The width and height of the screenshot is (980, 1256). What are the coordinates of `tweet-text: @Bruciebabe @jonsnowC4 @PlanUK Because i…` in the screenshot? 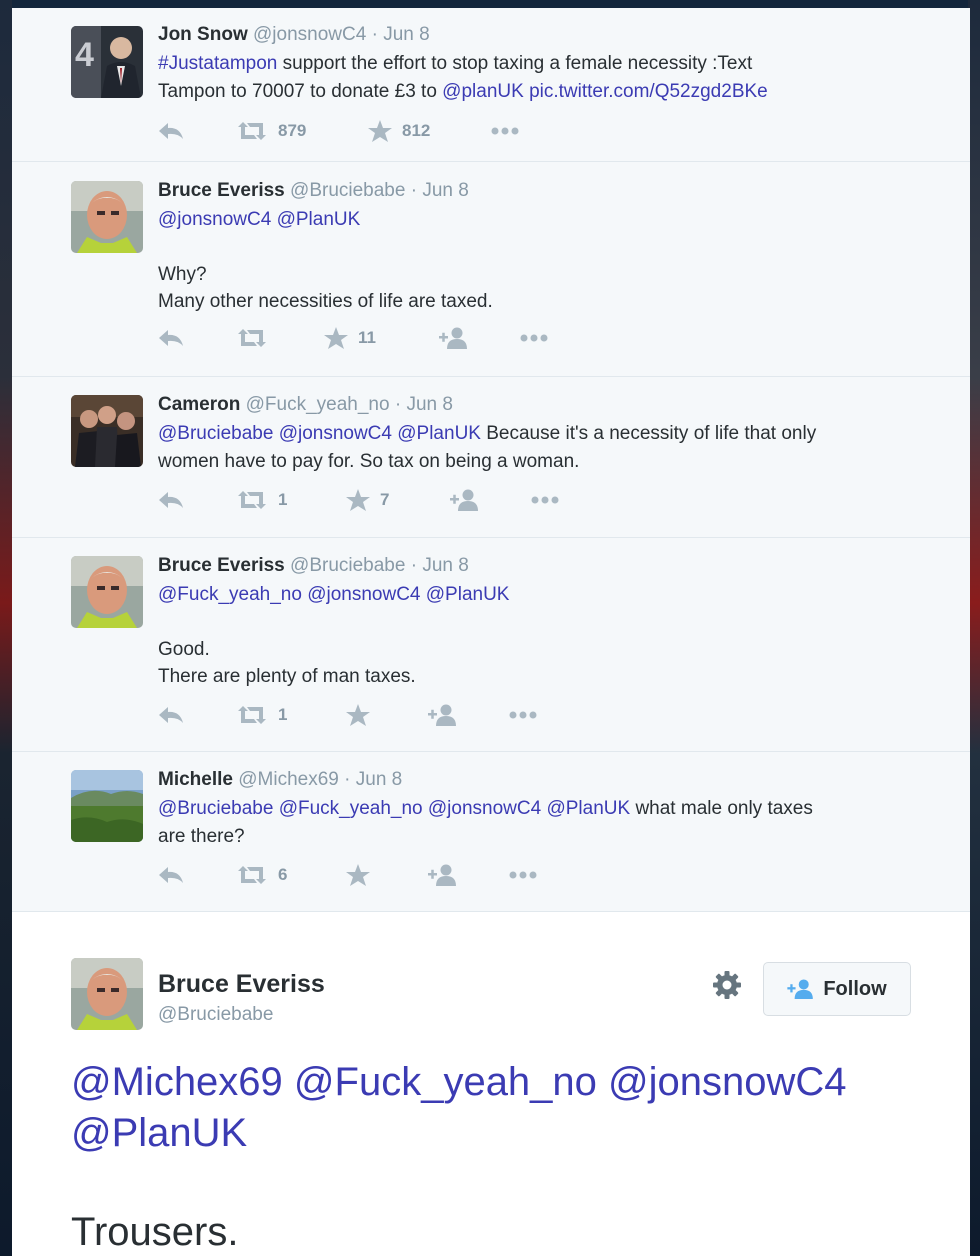 It's located at (544, 447).